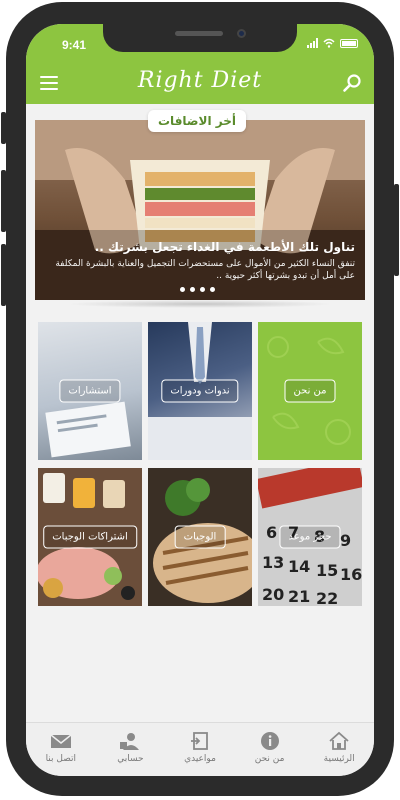 This screenshot has width=400, height=800. What do you see at coordinates (271, 532) in the screenshot?
I see `svg-text: 6` at bounding box center [271, 532].